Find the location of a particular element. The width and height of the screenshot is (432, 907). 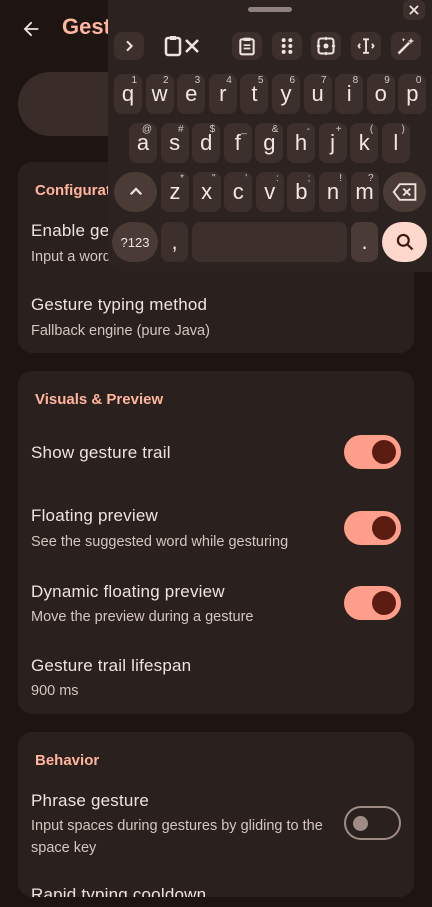

row-subtitle: See the suggested word while gesturing is located at coordinates (160, 542).